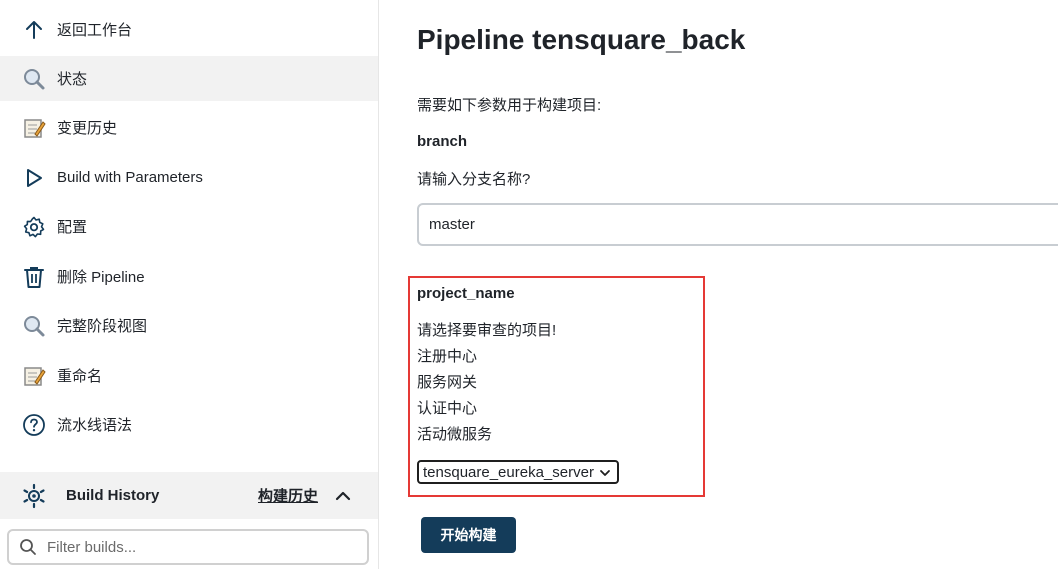 This screenshot has width=1058, height=569. Describe the element at coordinates (468, 535) in the screenshot. I see `start-build-button: 开始构建` at that location.